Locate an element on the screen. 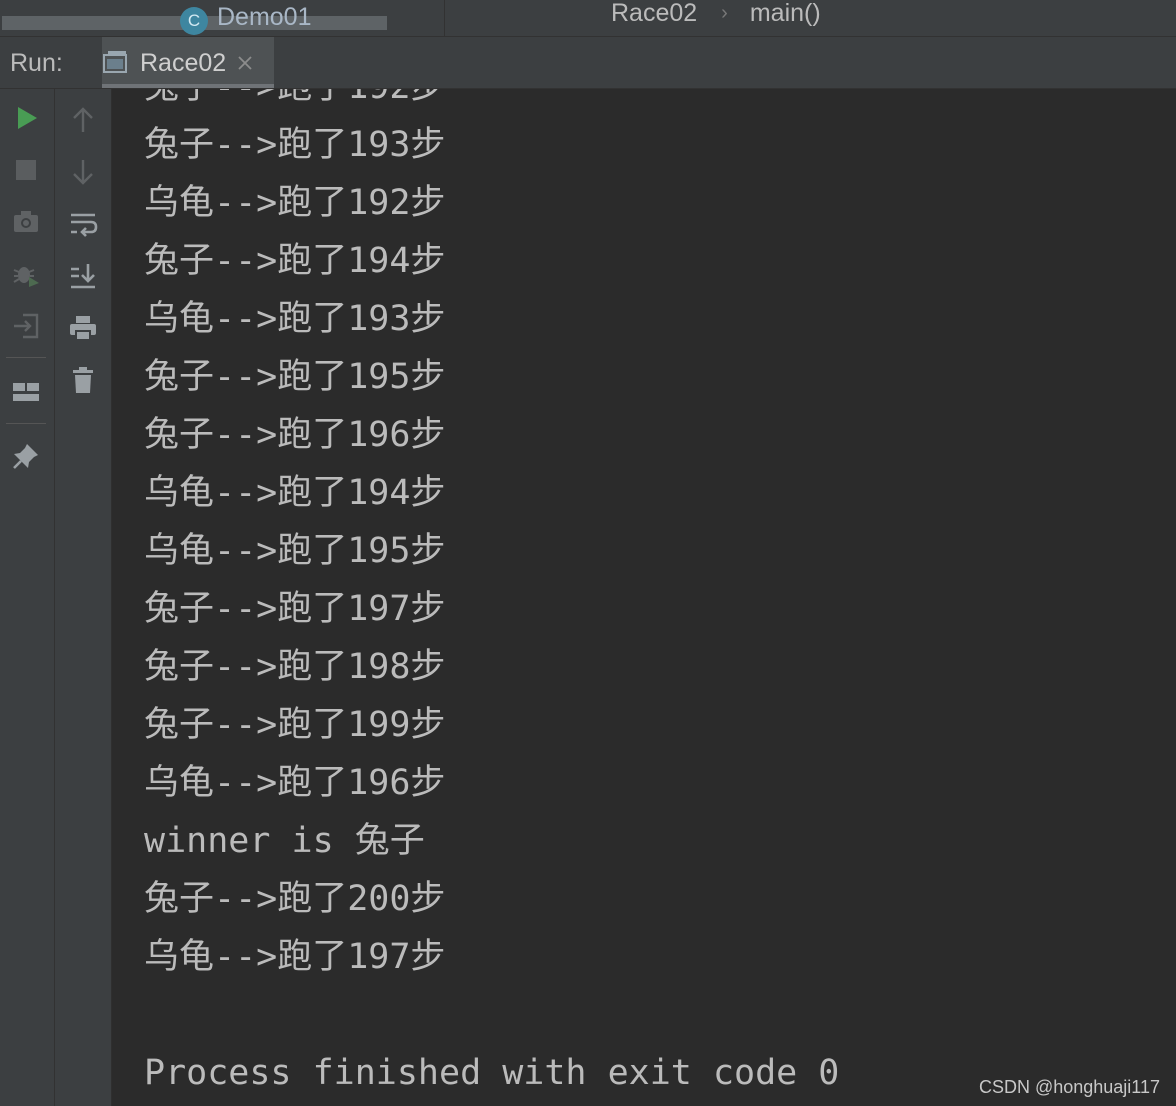  console-line: 乌龟-->跑了193步 is located at coordinates (295, 319).